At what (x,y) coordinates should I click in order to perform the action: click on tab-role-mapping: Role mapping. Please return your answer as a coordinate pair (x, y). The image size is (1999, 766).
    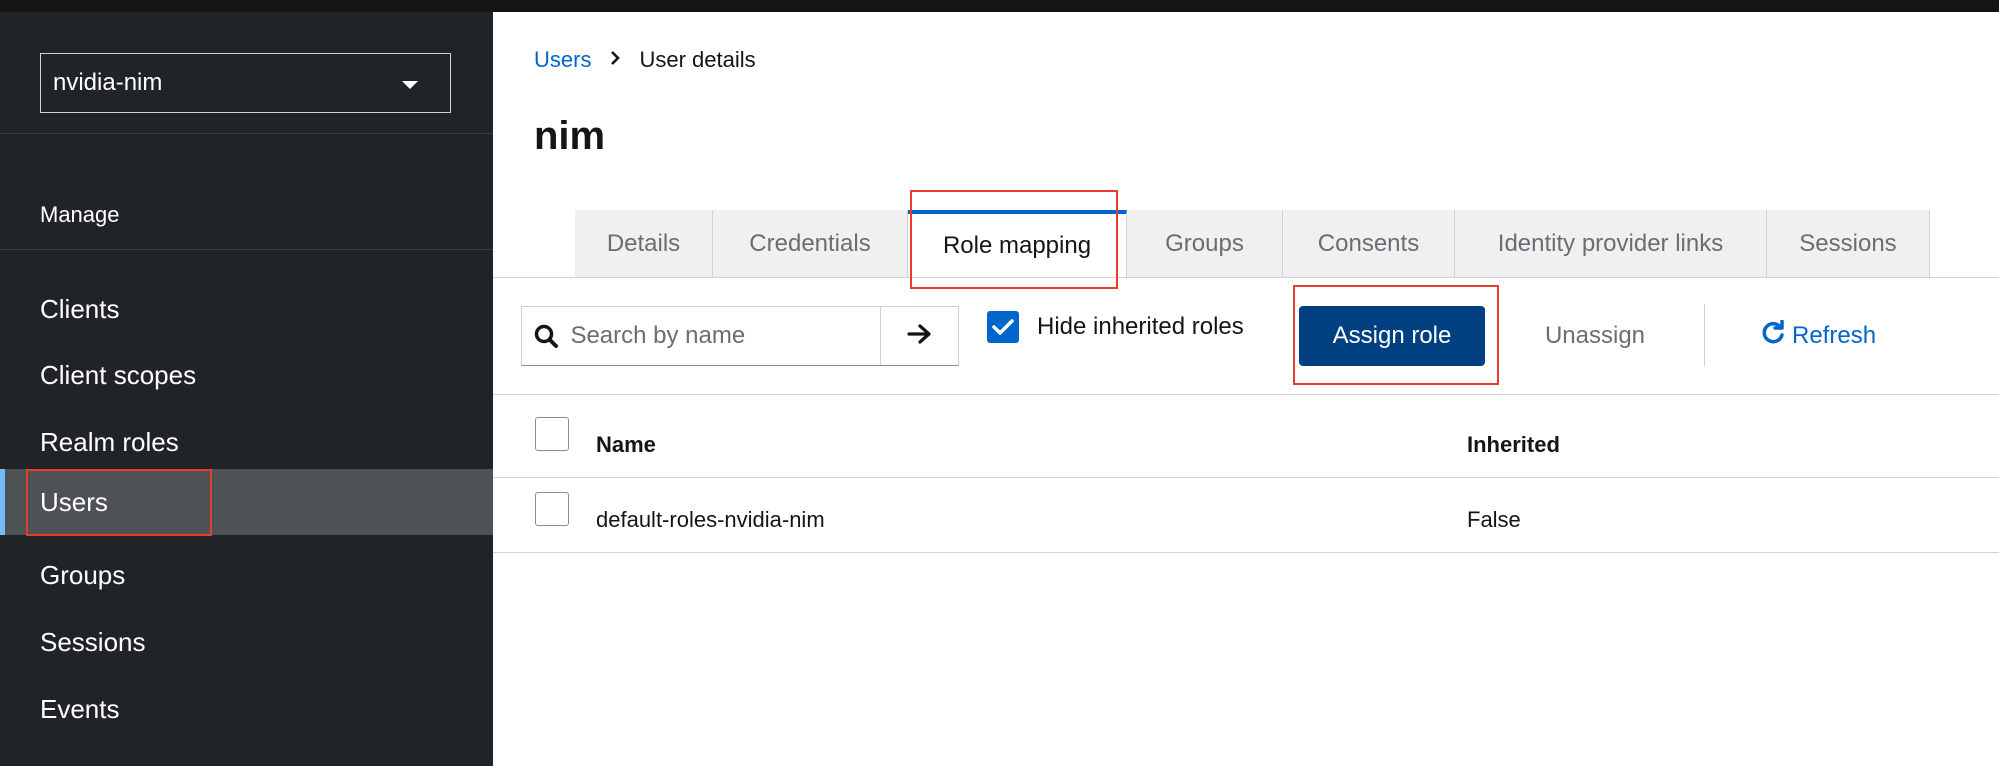
    Looking at the image, I should click on (1017, 244).